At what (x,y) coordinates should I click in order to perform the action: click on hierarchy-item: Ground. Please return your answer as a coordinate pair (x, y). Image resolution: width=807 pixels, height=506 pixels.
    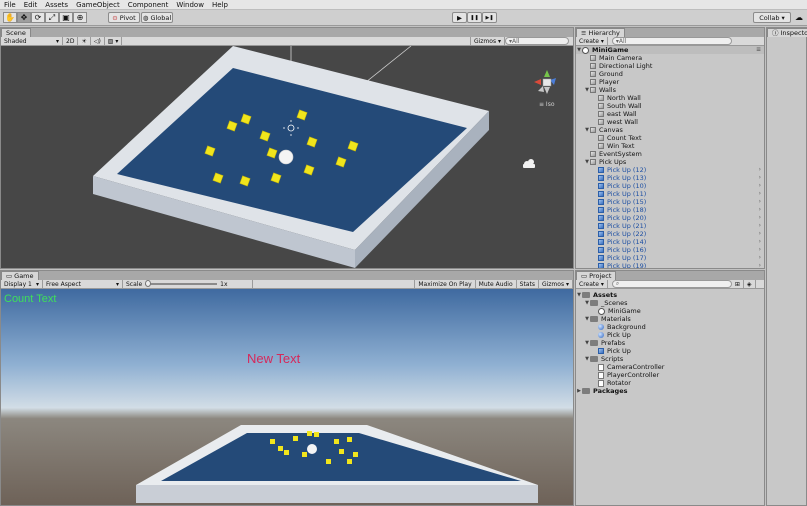
    Looking at the image, I should click on (670, 74).